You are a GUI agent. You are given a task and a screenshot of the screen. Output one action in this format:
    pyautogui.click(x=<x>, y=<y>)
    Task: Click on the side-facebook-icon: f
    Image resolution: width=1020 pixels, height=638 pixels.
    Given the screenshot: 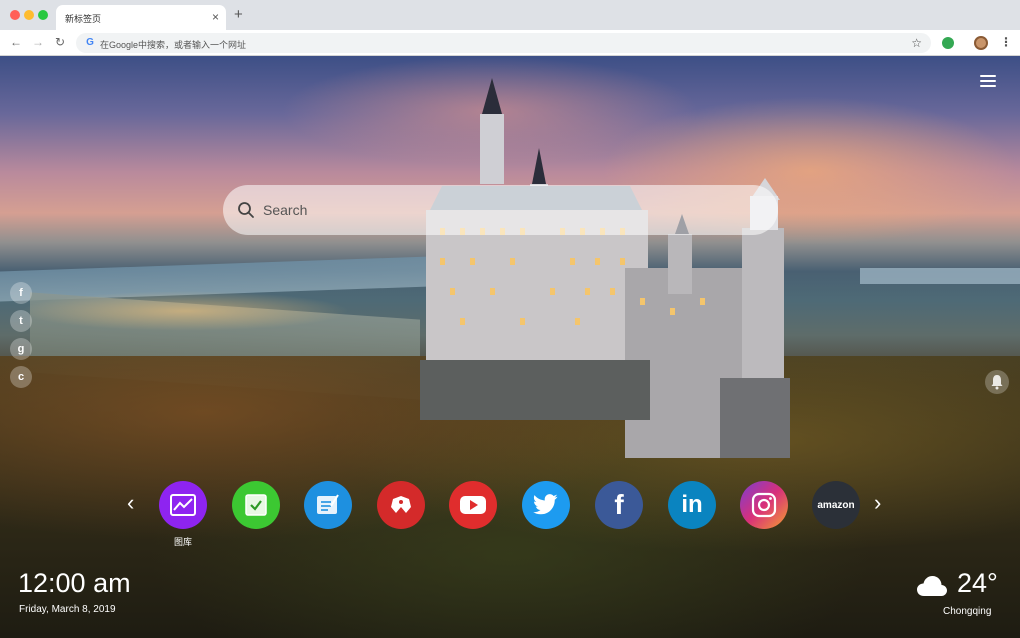 What is the action you would take?
    pyautogui.click(x=21, y=293)
    